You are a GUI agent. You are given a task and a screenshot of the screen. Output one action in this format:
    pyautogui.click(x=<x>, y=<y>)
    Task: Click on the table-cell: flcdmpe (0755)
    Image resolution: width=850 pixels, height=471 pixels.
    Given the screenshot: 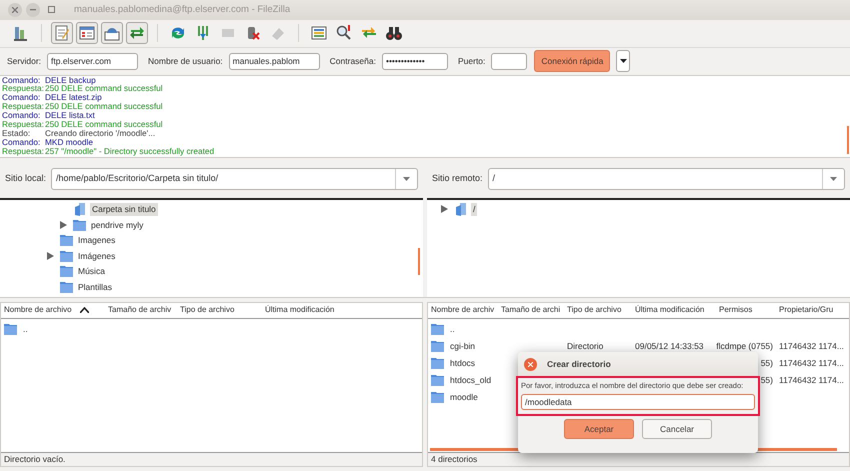 What is the action you would take?
    pyautogui.click(x=744, y=346)
    